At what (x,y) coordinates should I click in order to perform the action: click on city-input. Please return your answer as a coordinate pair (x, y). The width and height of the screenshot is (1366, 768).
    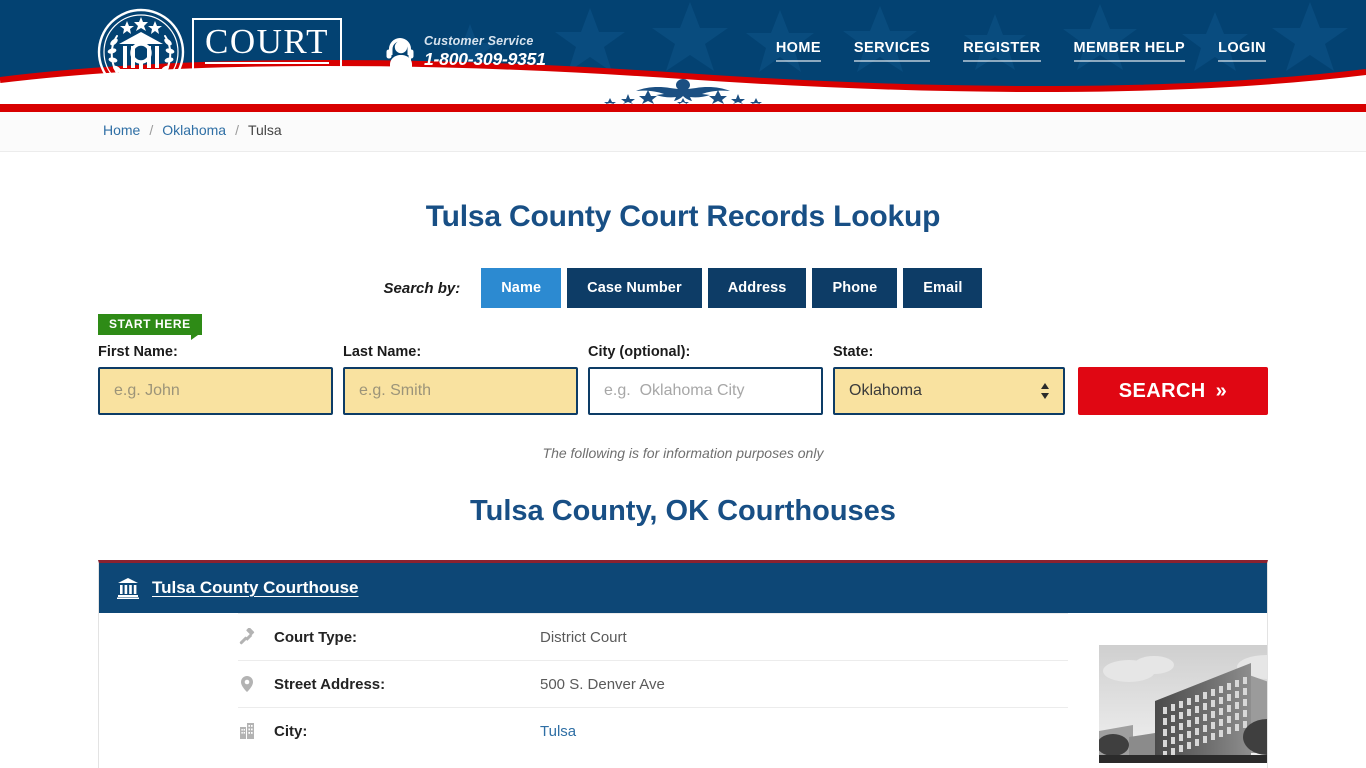
    Looking at the image, I should click on (705, 391).